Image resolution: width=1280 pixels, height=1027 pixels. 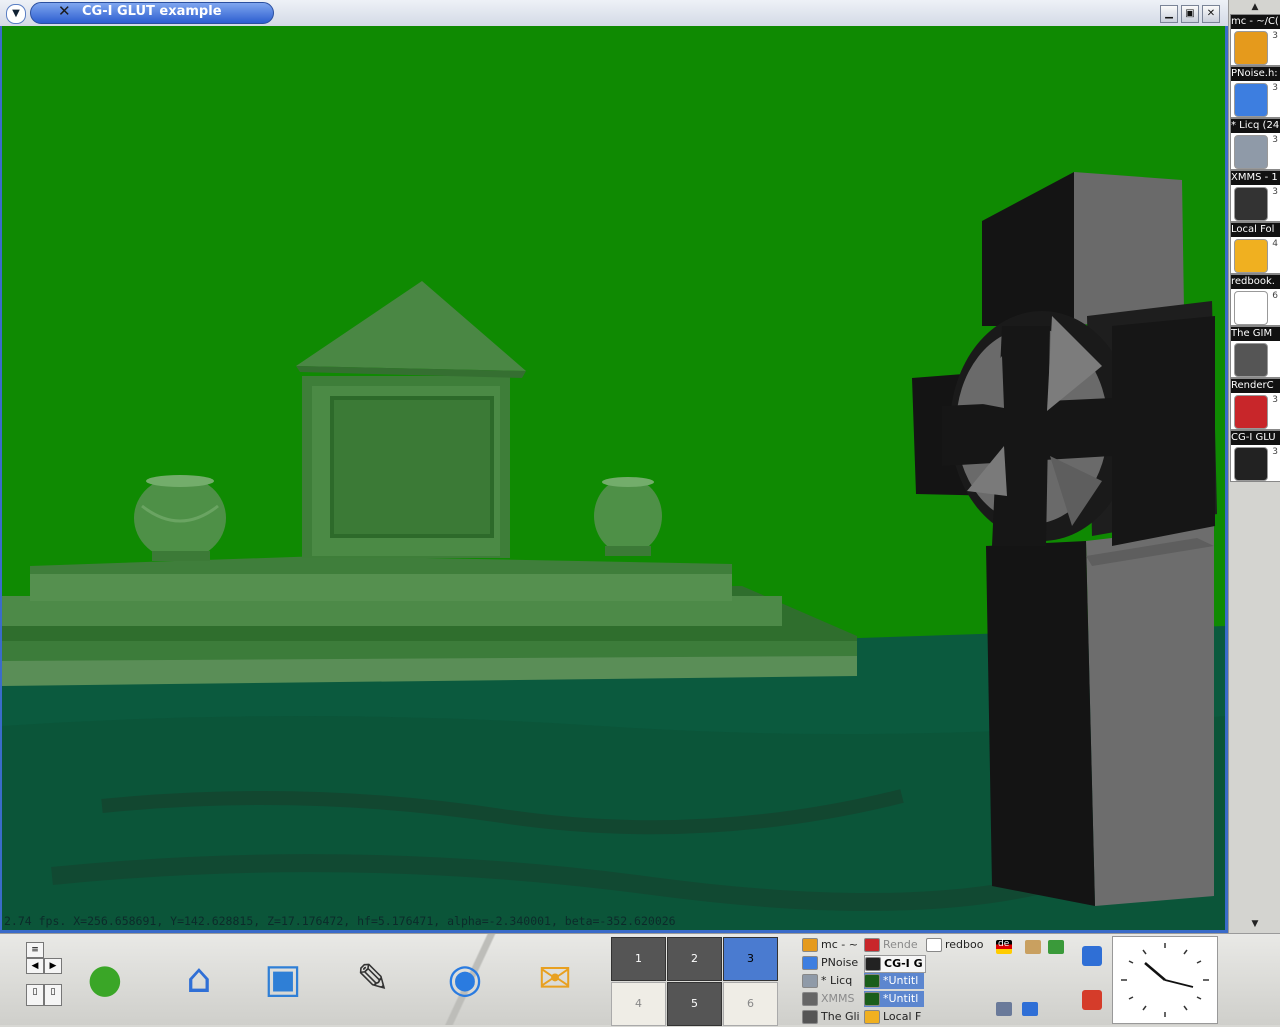 What do you see at coordinates (903, 963) in the screenshot?
I see `task-label: CG-I G` at bounding box center [903, 963].